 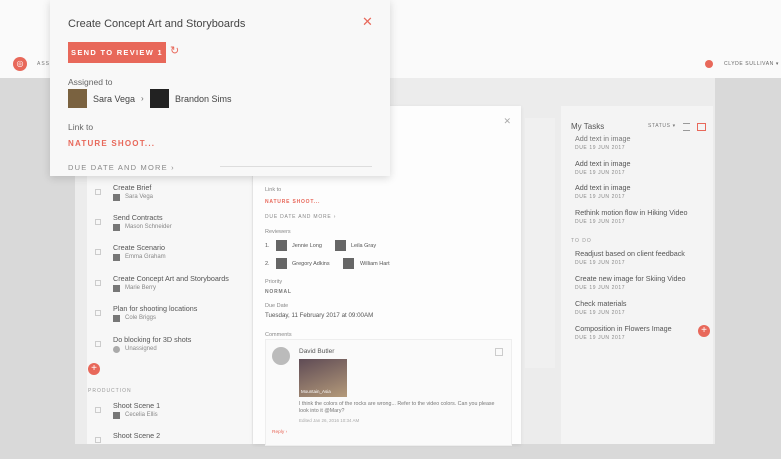 I want to click on assignee-name: Sara Vega, so click(x=114, y=99).